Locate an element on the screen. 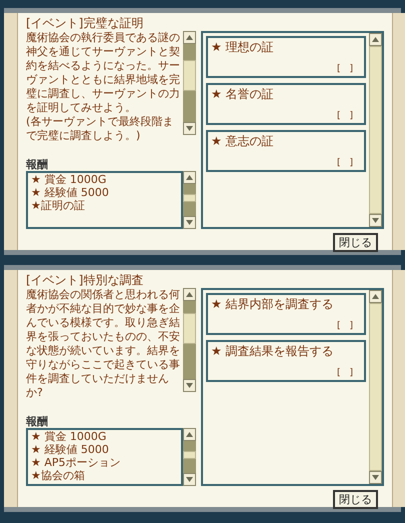 The image size is (405, 523). quest-title: [イベント]特別な調査 is located at coordinates (85, 280).